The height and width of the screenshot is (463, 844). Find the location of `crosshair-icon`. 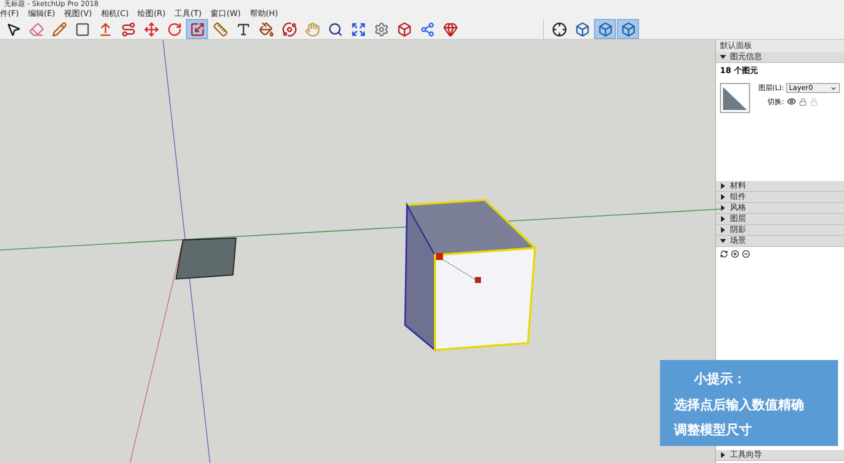

crosshair-icon is located at coordinates (559, 29).